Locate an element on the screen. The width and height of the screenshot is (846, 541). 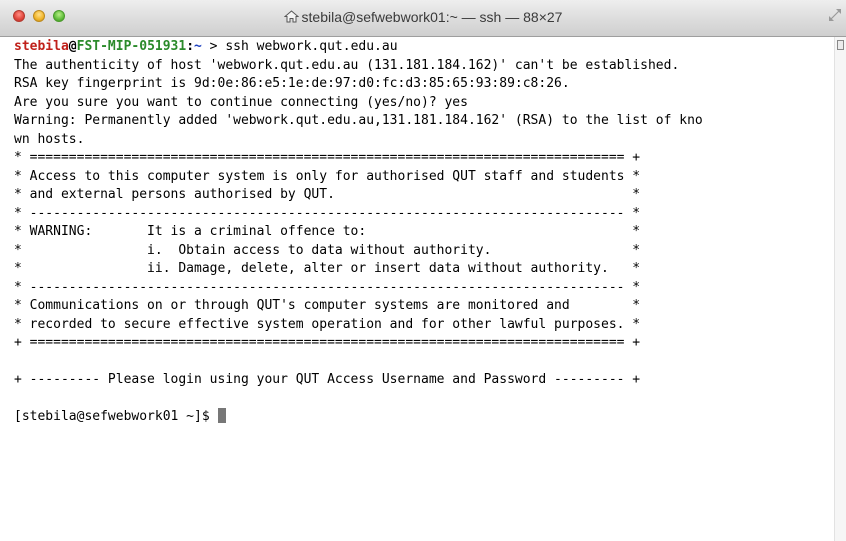
terminal-line: wn hosts. is located at coordinates (49, 139).